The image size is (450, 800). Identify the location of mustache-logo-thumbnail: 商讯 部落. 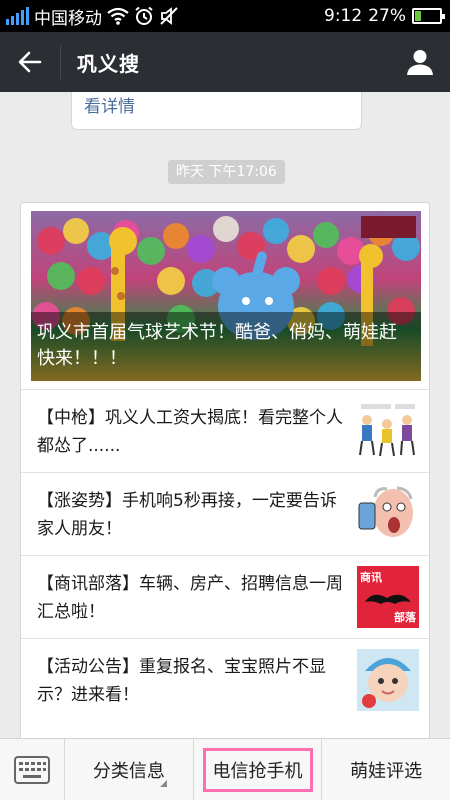
(388, 597).